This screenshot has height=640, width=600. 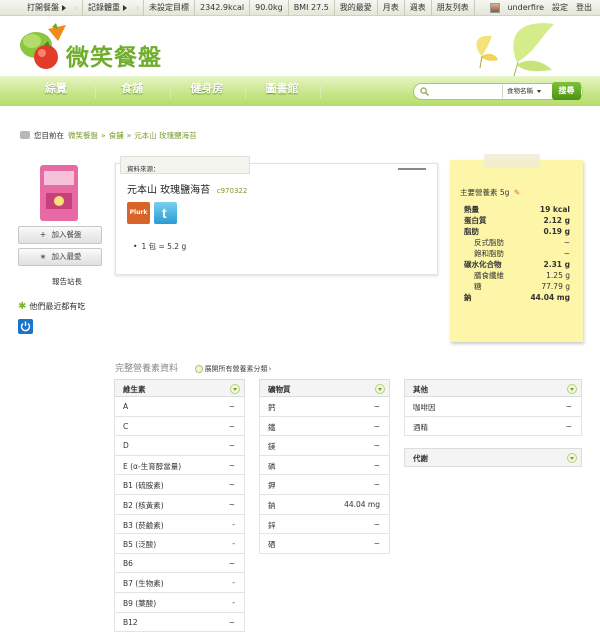 I want to click on breadcrumb-food-shop: 食舖, so click(x=116, y=135).